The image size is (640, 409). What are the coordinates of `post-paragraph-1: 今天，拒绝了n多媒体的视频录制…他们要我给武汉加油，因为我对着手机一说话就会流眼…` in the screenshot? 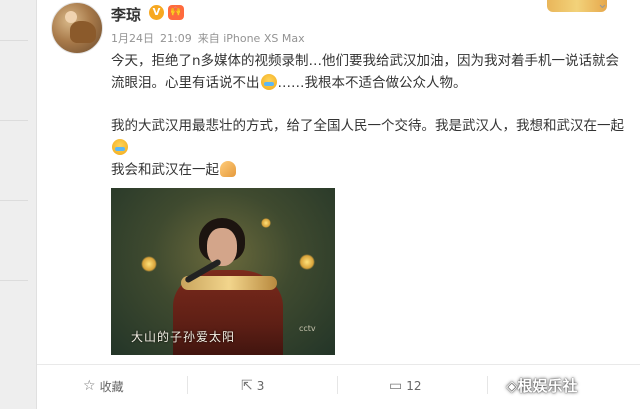 It's located at (371, 72).